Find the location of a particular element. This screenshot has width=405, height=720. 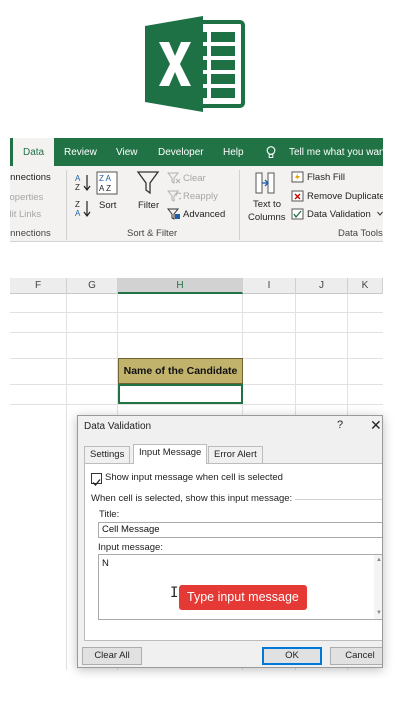

textarea-scrollbar: ▲ ▼ is located at coordinates (378, 587).